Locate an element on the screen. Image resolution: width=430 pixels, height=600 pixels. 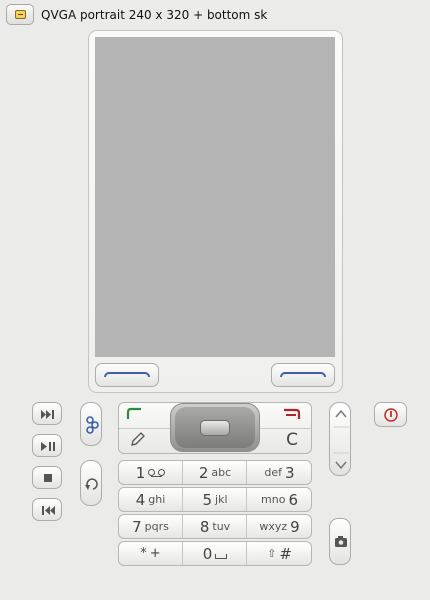
keypad-row-2: 4 ghi 5 jkl mno 6 is located at coordinates (215, 499).